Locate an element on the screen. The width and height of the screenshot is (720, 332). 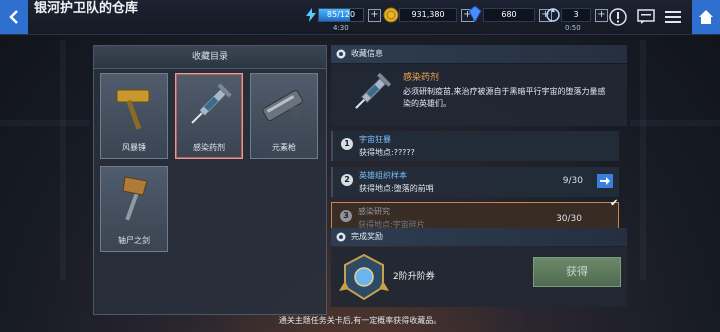
chat-button is located at coordinates (646, 17).